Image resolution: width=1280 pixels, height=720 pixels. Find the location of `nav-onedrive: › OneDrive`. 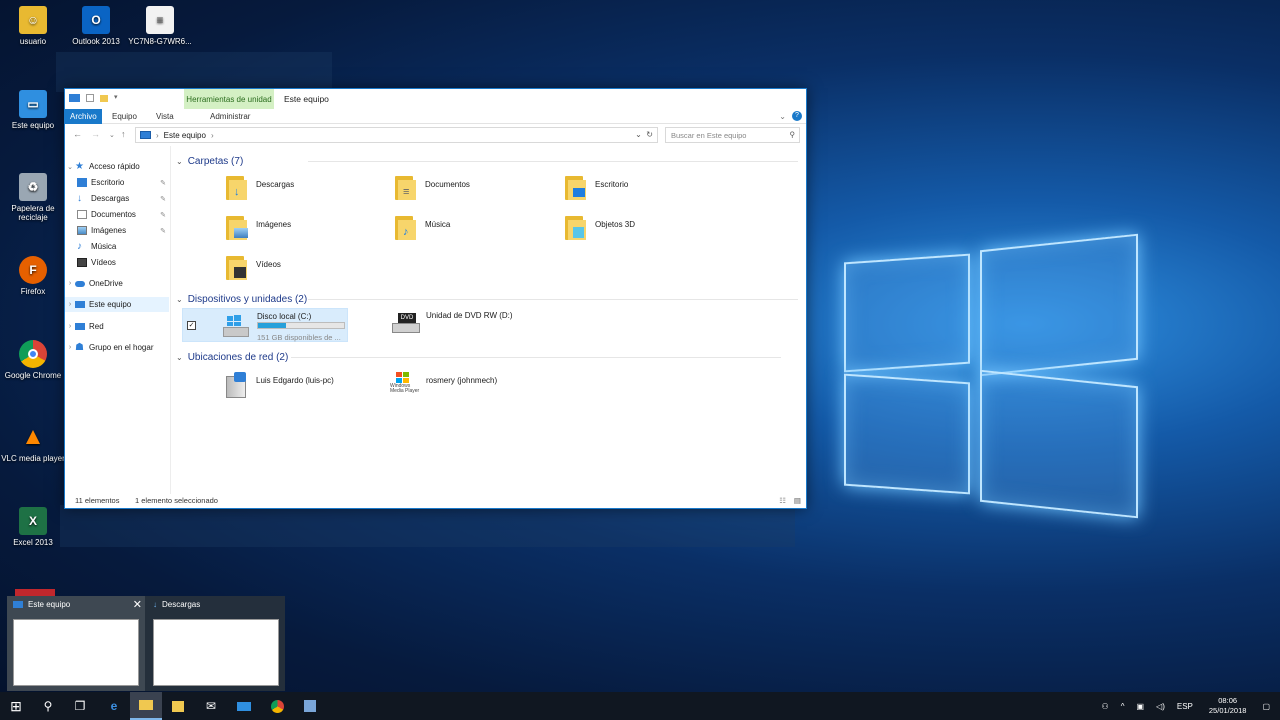

nav-onedrive: › OneDrive is located at coordinates (117, 283).